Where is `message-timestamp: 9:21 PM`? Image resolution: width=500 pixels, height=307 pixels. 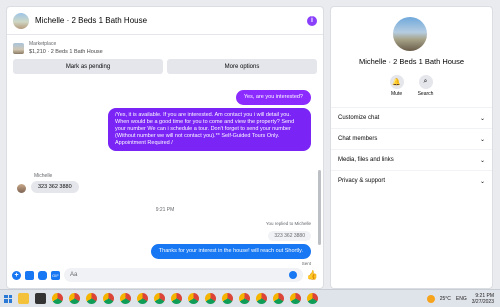
message-timestamp: 9:21 PM is located at coordinates (165, 210).